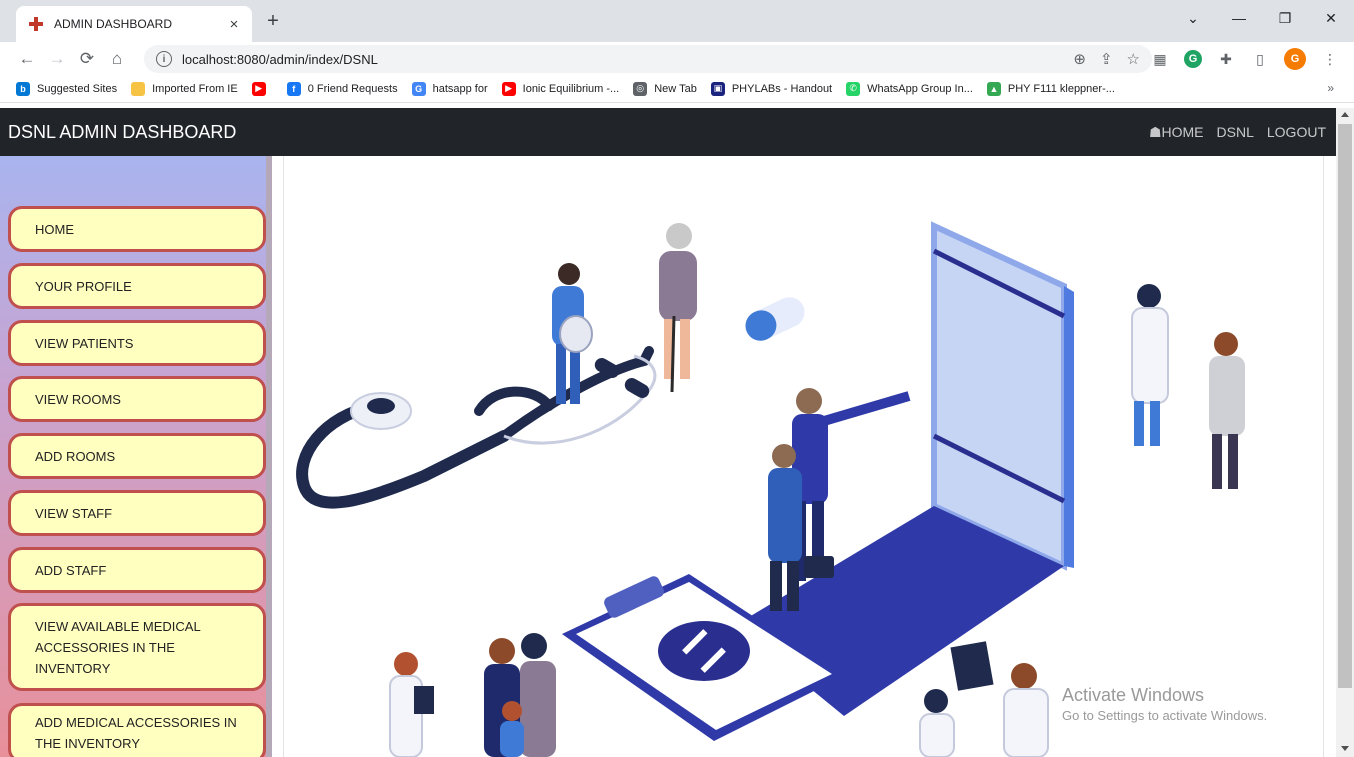  Describe the element at coordinates (418, 88) in the screenshot. I see `google-icon: G` at that location.